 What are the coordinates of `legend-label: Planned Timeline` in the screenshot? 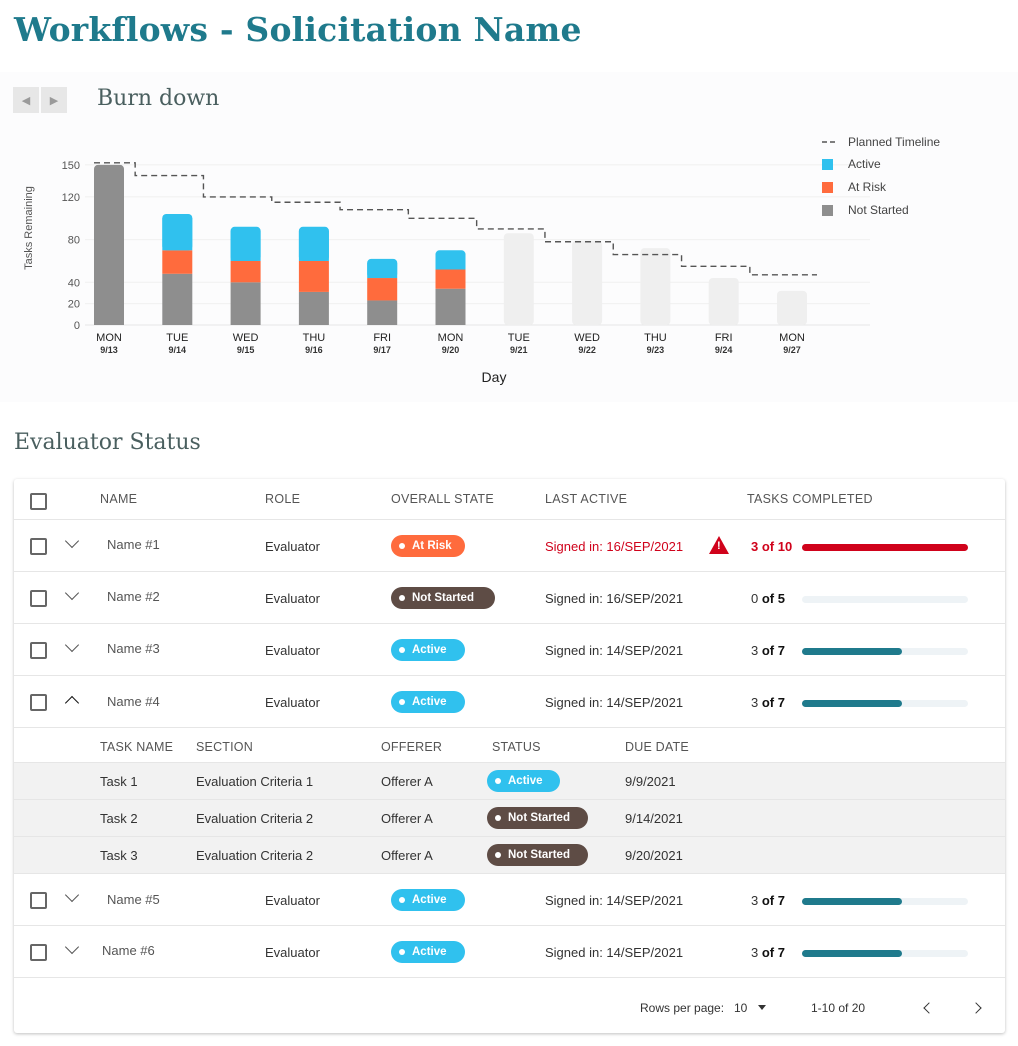 It's located at (894, 142).